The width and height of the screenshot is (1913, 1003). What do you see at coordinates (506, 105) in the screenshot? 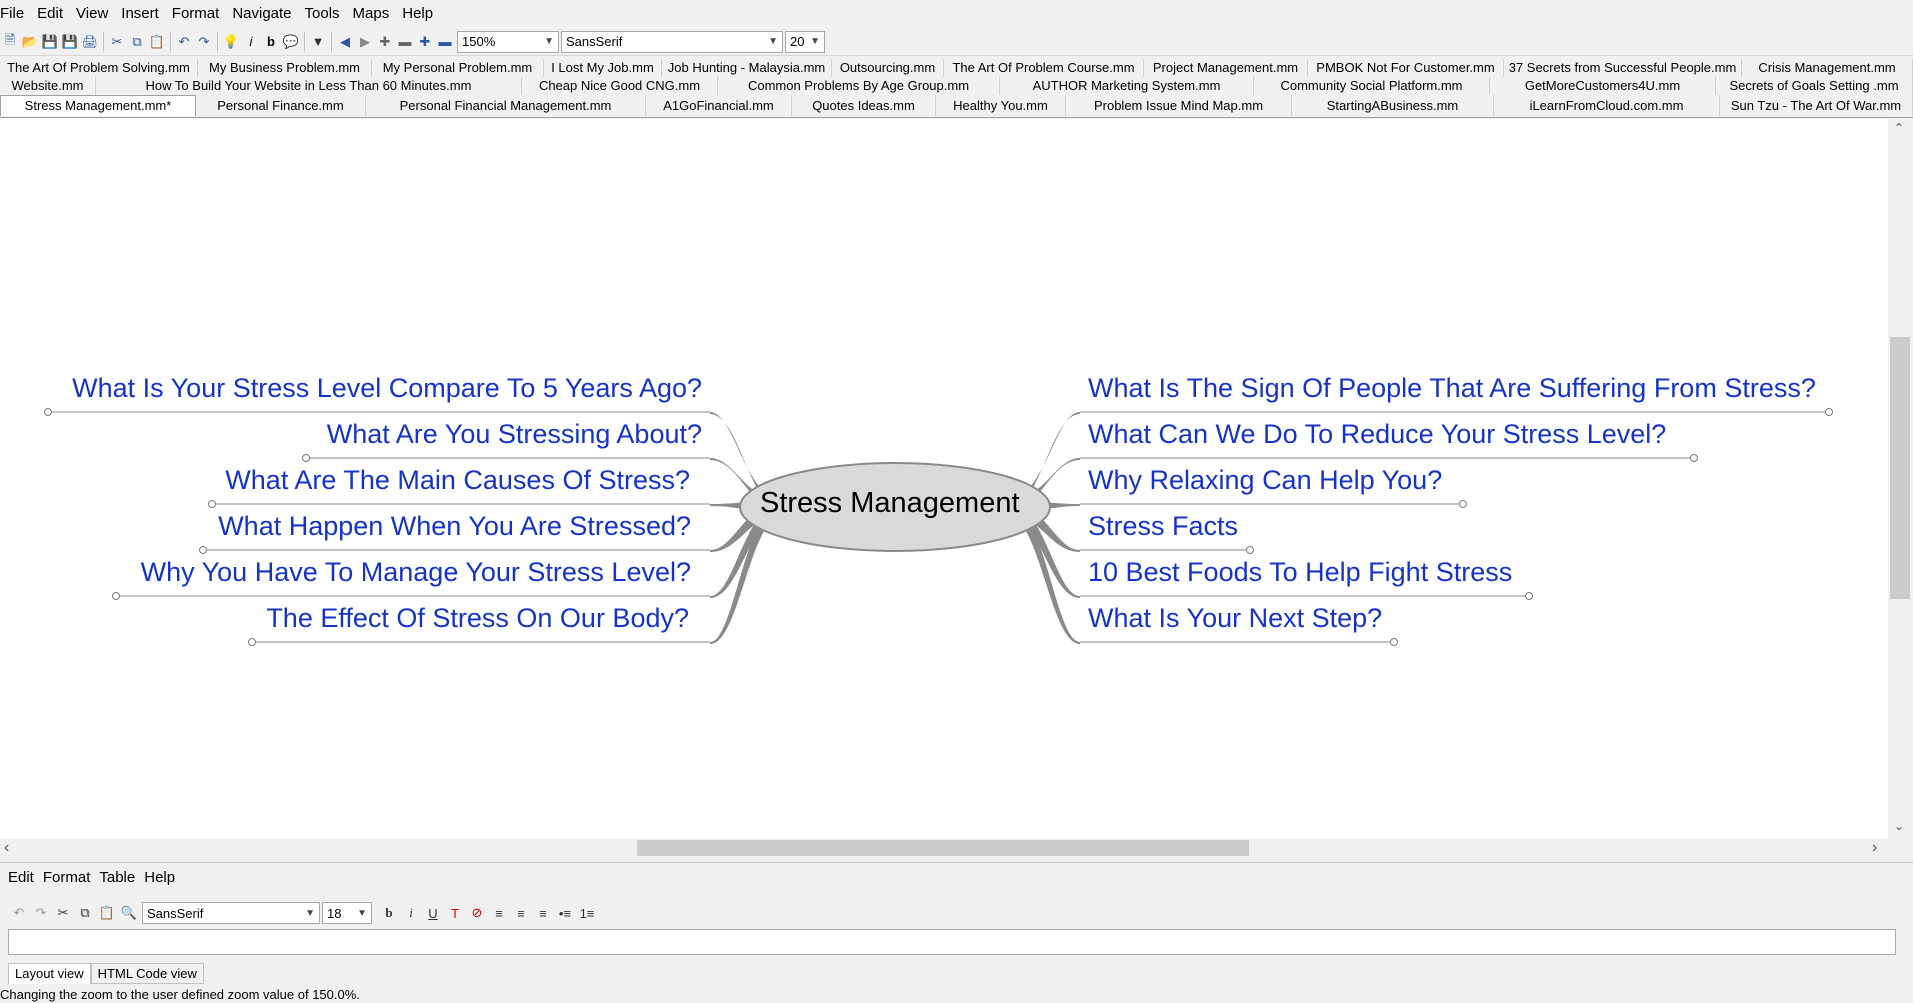
I see `tab-map: Personal Financial Management.mm` at bounding box center [506, 105].